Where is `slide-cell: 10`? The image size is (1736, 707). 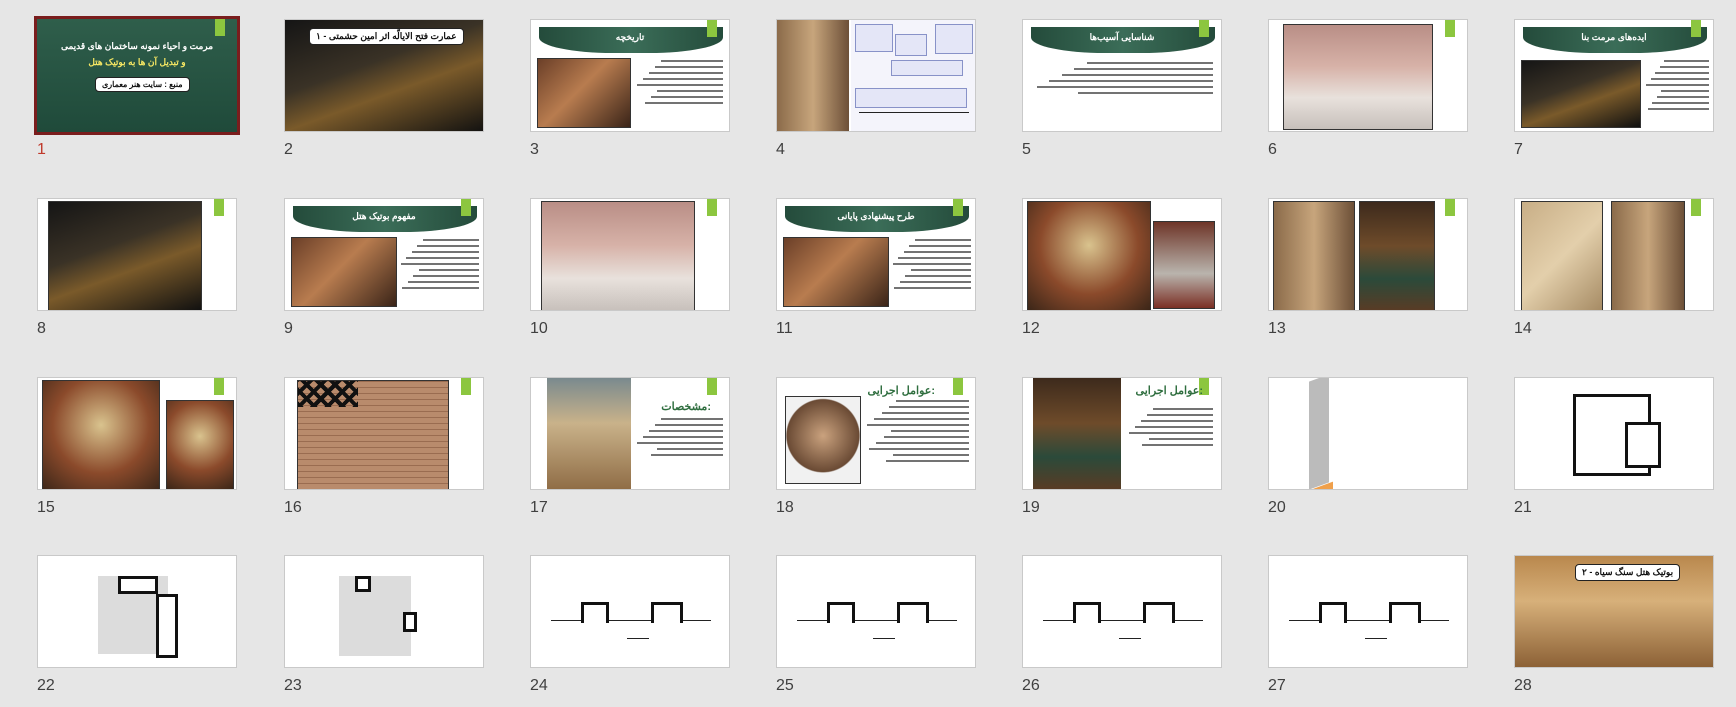 slide-cell: 10 is located at coordinates (630, 273).